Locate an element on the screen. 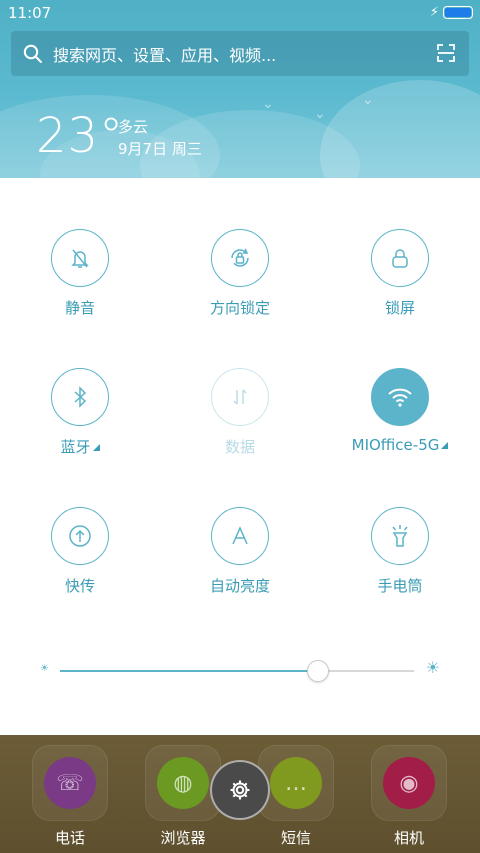  bluetooth-button is located at coordinates (80, 397).